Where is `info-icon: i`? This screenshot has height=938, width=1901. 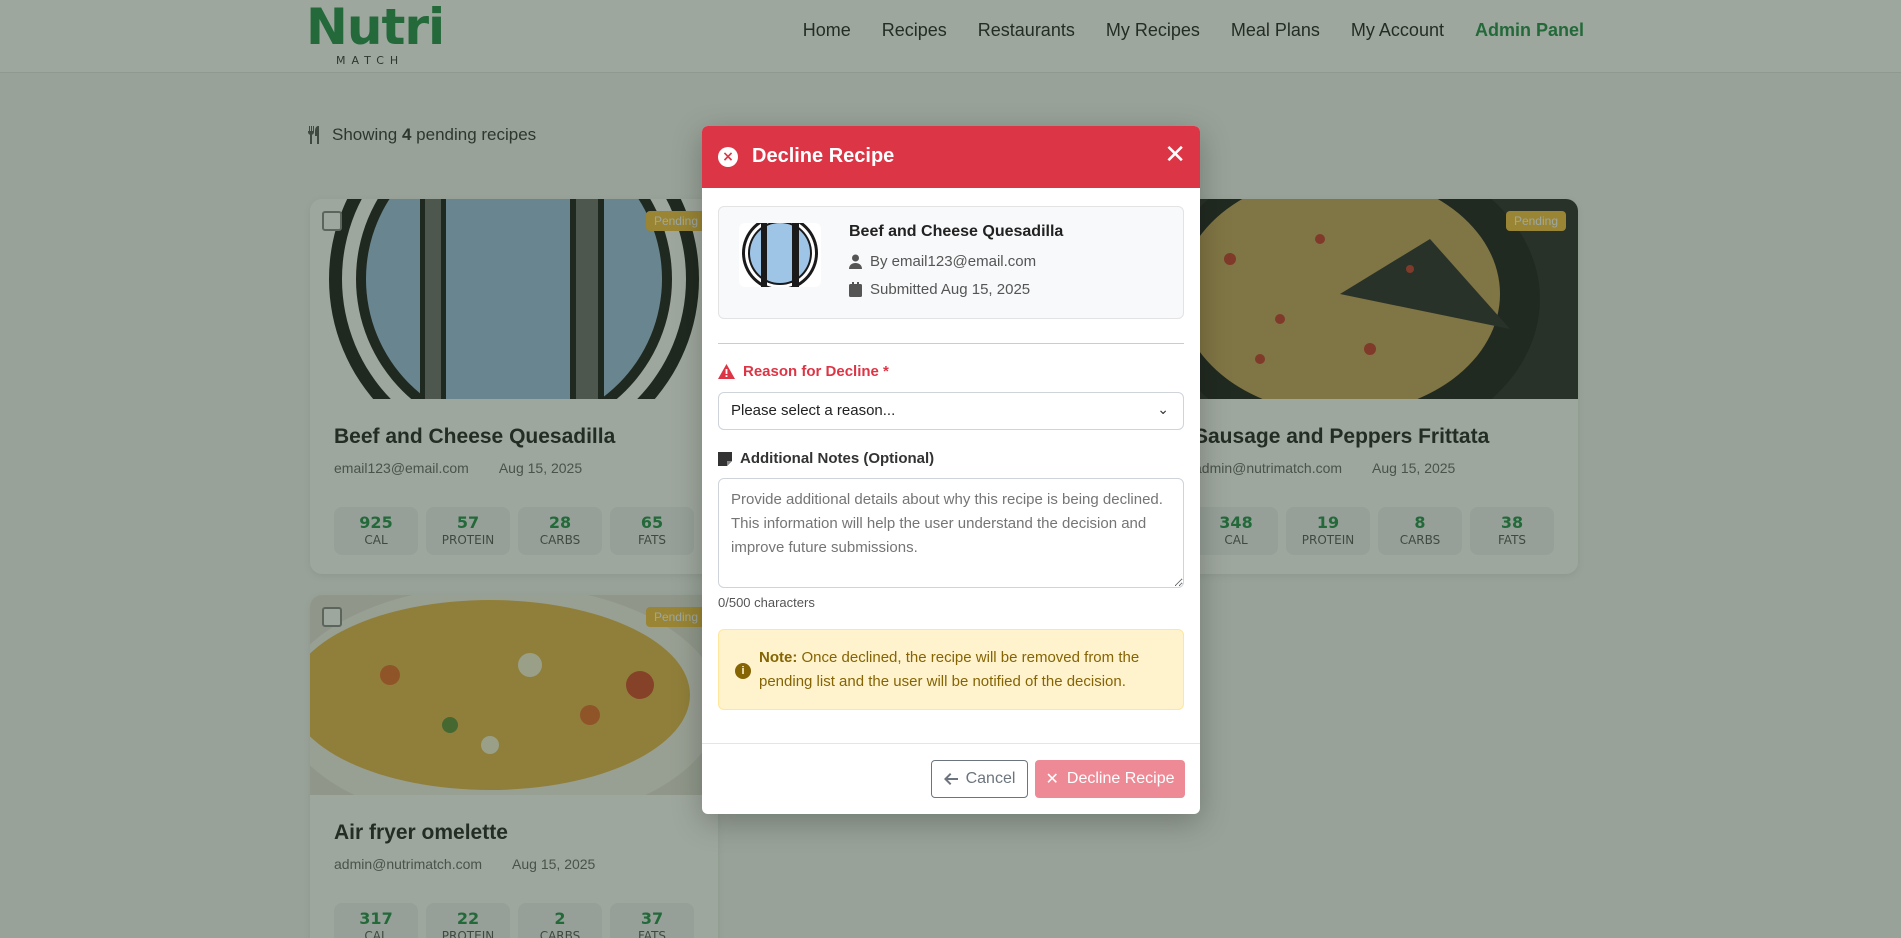
info-icon: i is located at coordinates (743, 671).